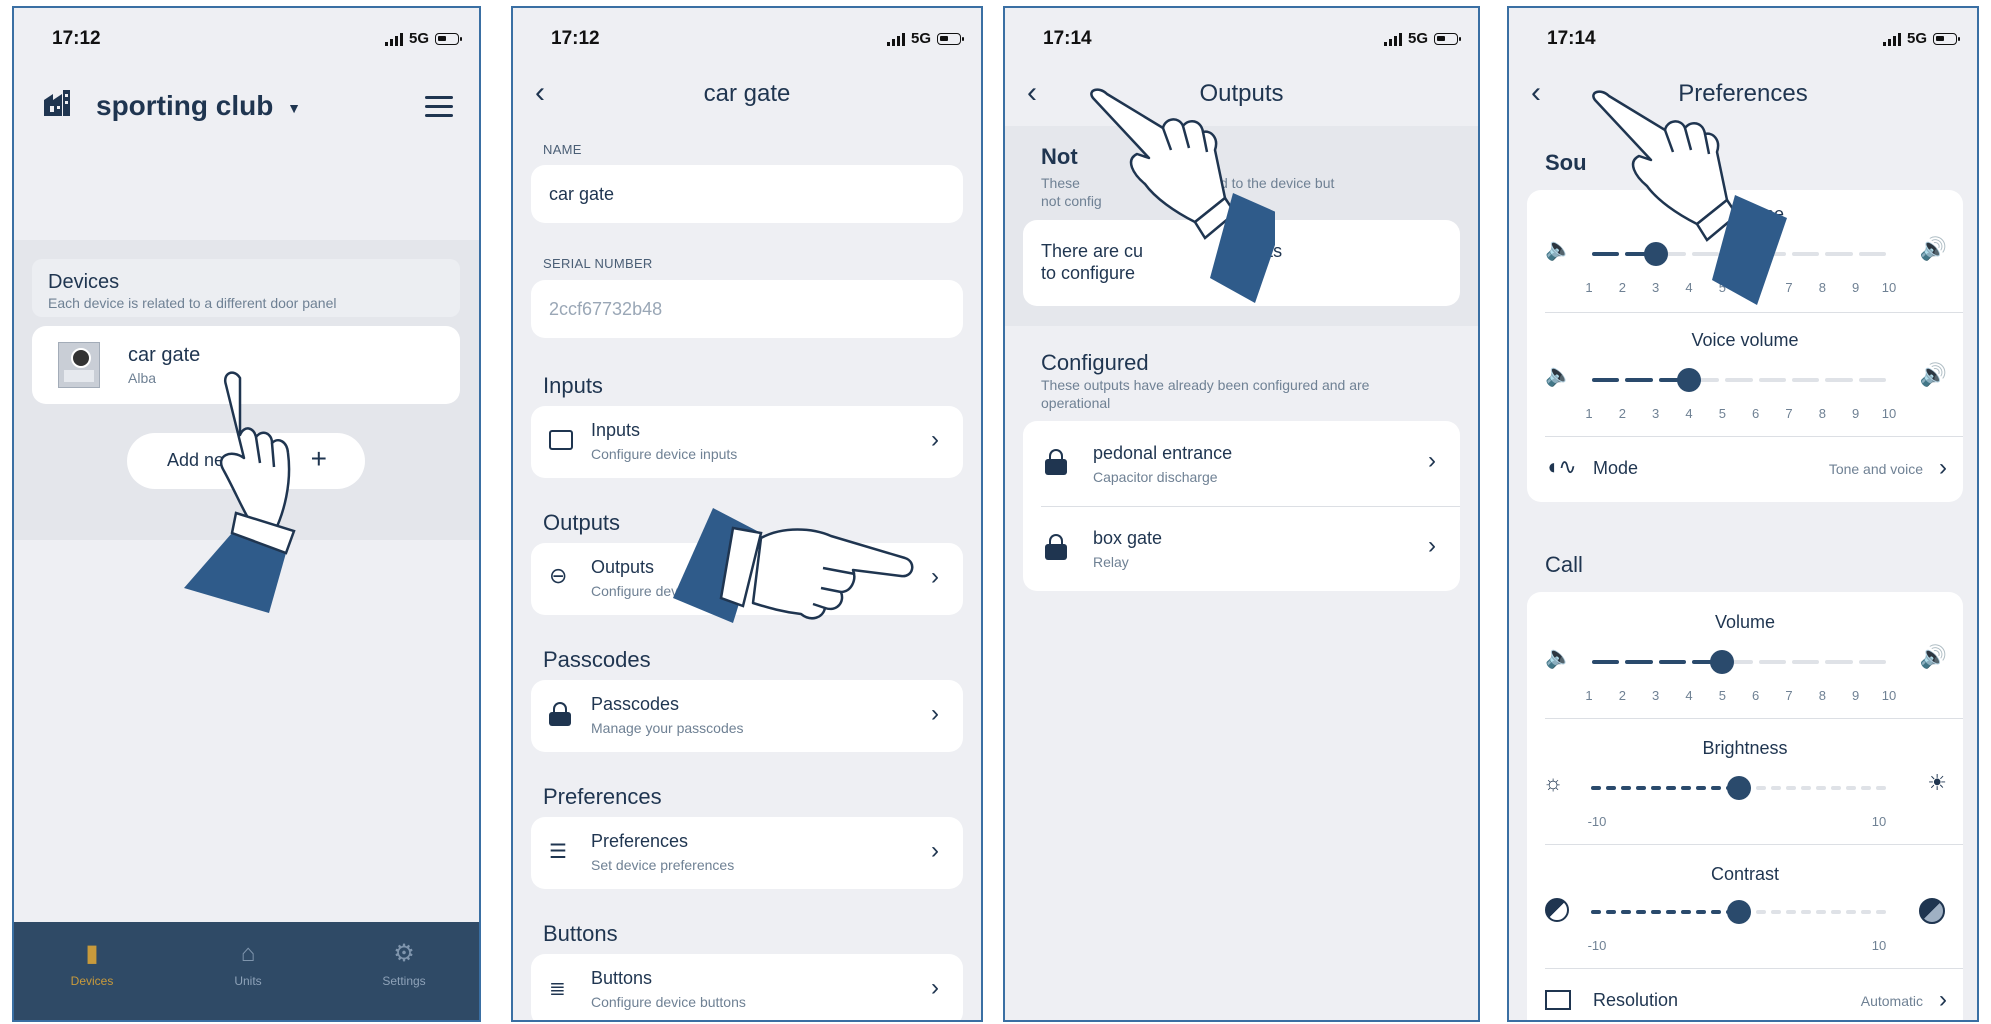 Image resolution: width=1991 pixels, height=1024 pixels. I want to click on tab-settings: ⚙ Settings, so click(404, 964).